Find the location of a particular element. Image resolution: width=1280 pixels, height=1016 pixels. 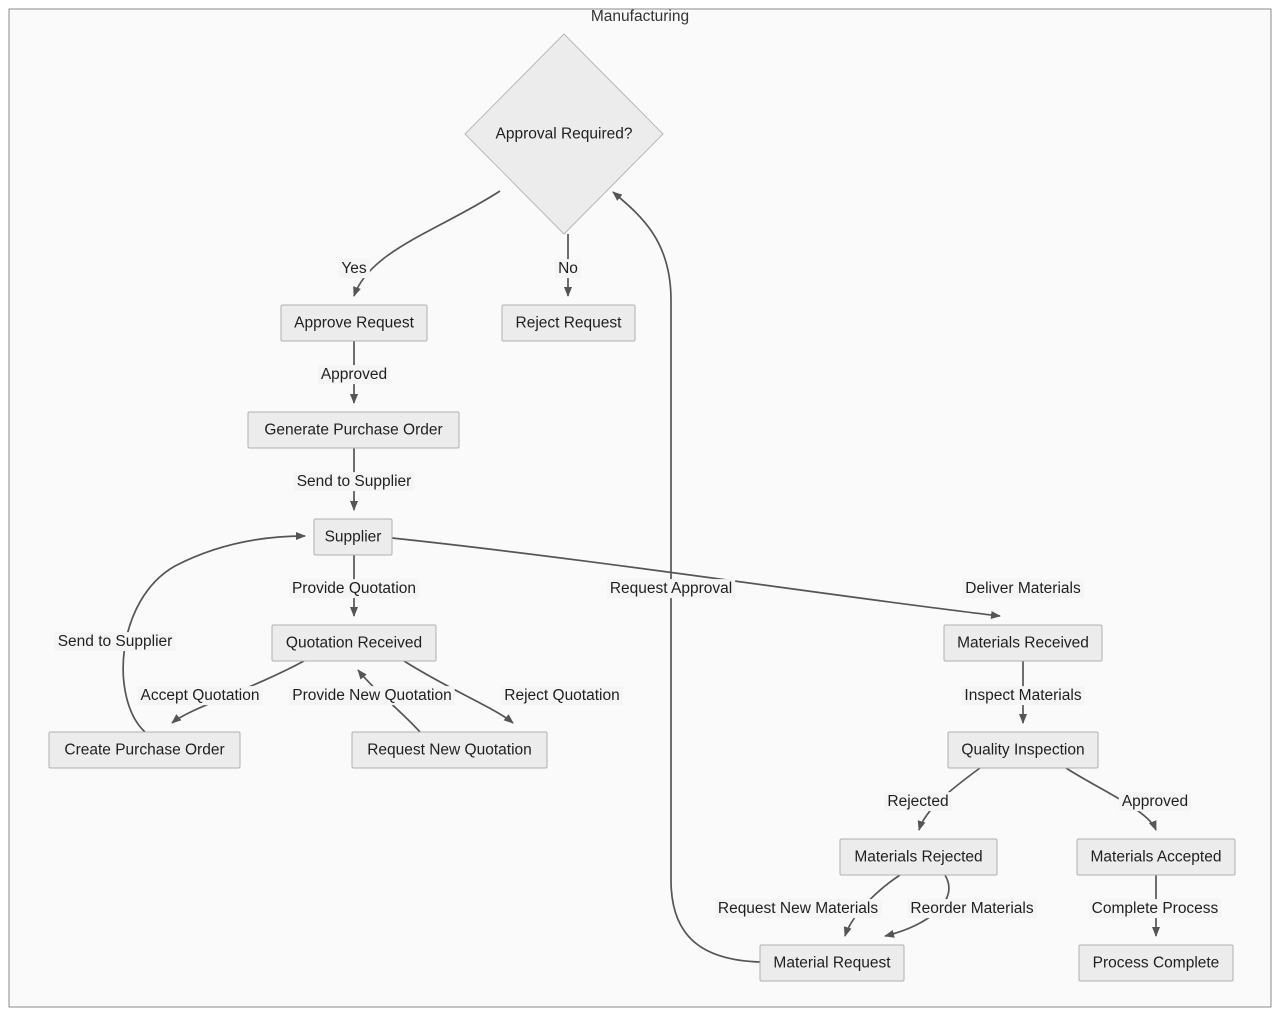

node-generate_purchase_order: Generate Purchase Order is located at coordinates (353, 430).